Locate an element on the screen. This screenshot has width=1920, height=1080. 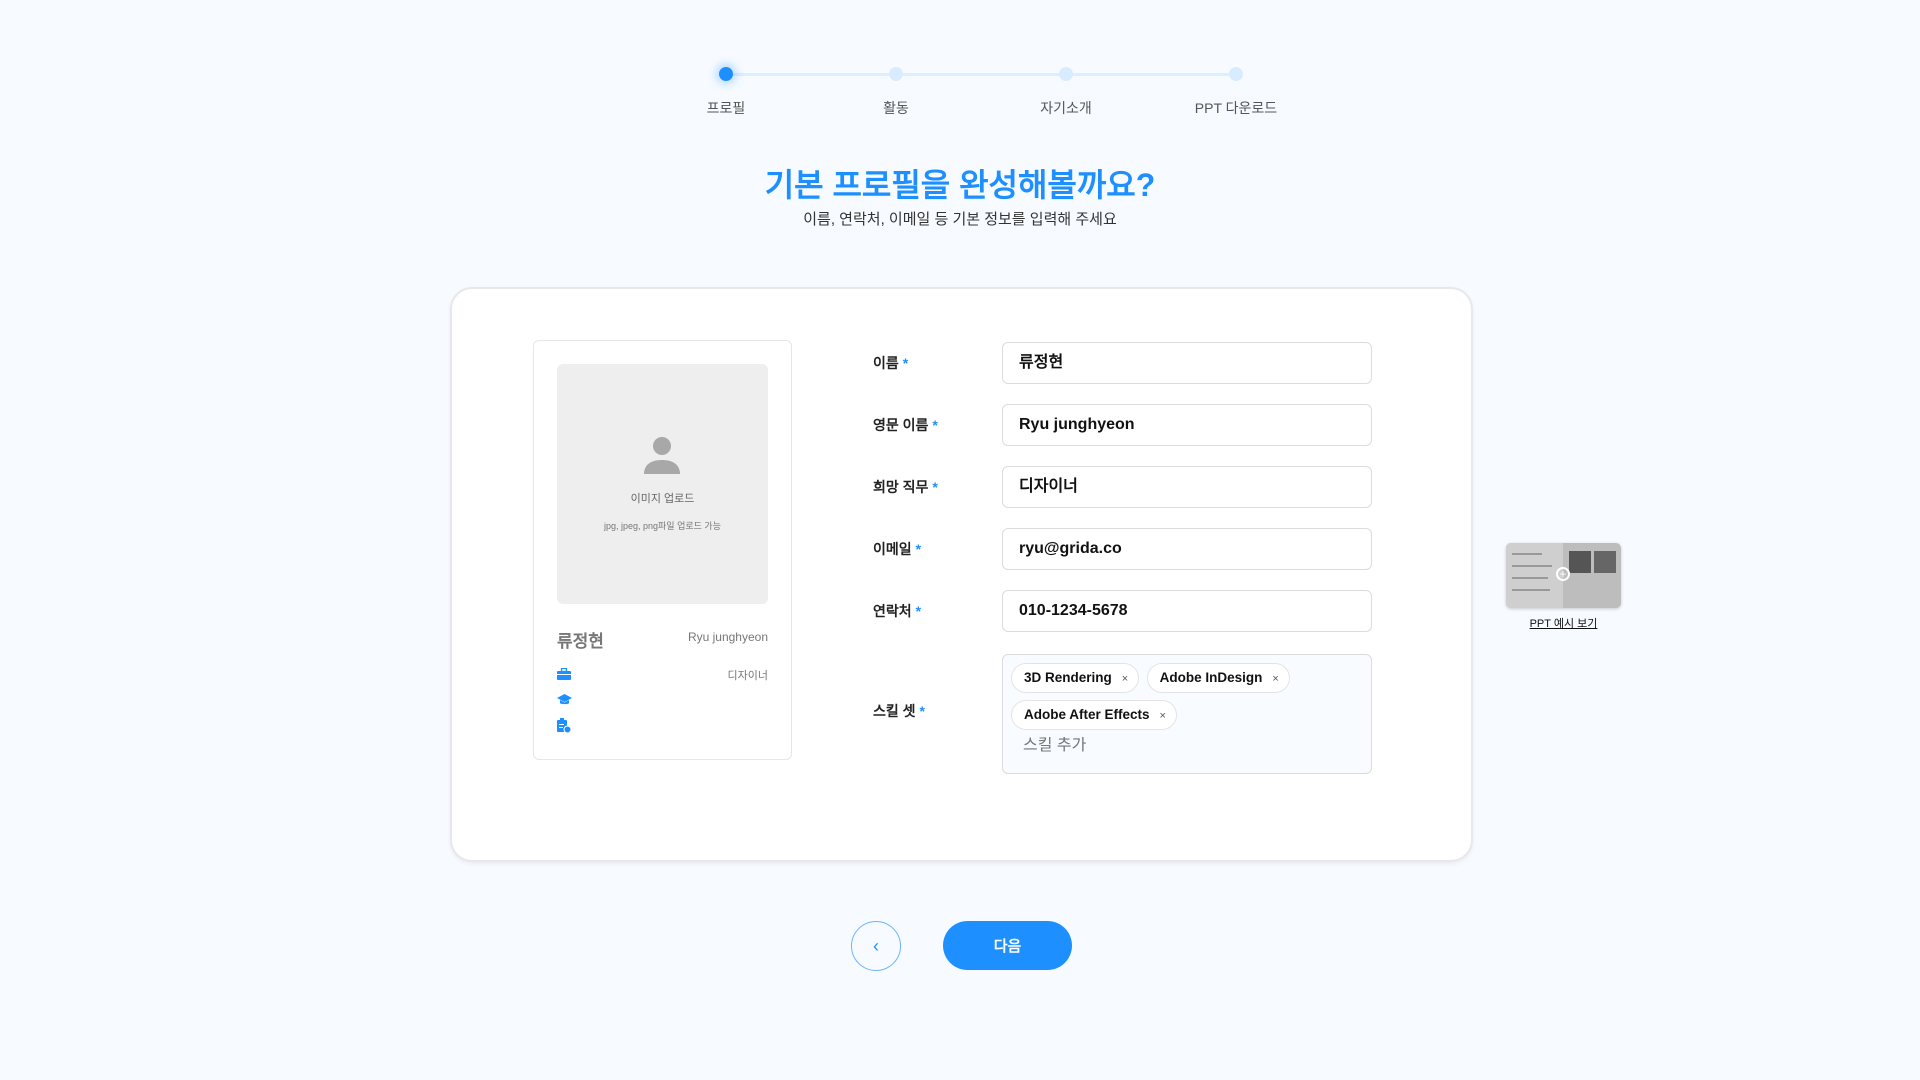
back-button: ‹ is located at coordinates (876, 946).